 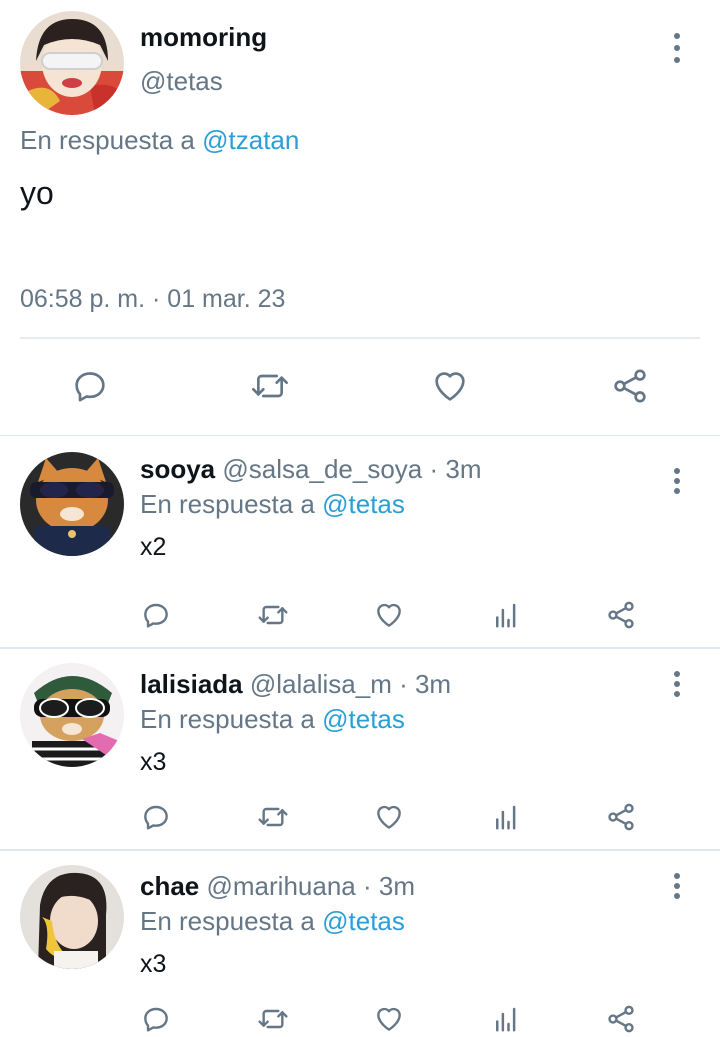 I want to click on reply-header: lalisiada @lalalisa_m · 3m, so click(x=295, y=684).